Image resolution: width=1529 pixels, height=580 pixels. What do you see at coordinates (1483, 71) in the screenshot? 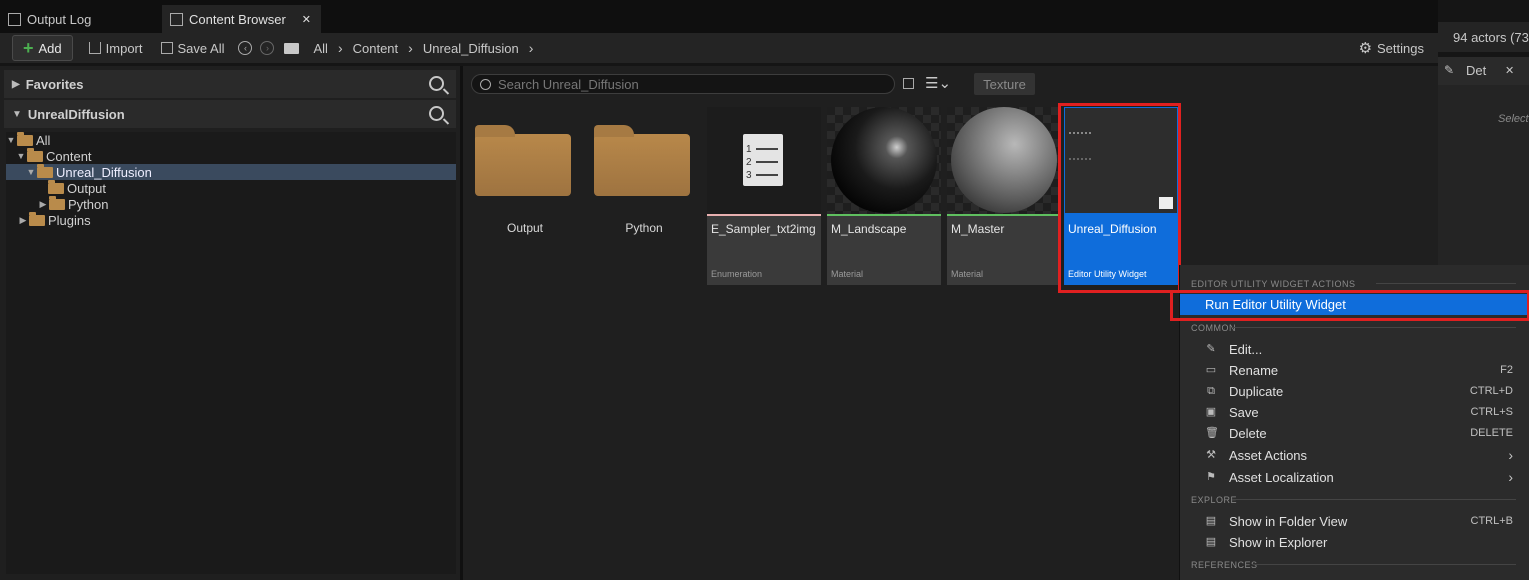
I see `details-tab: ✎ Det ✕` at bounding box center [1483, 71].